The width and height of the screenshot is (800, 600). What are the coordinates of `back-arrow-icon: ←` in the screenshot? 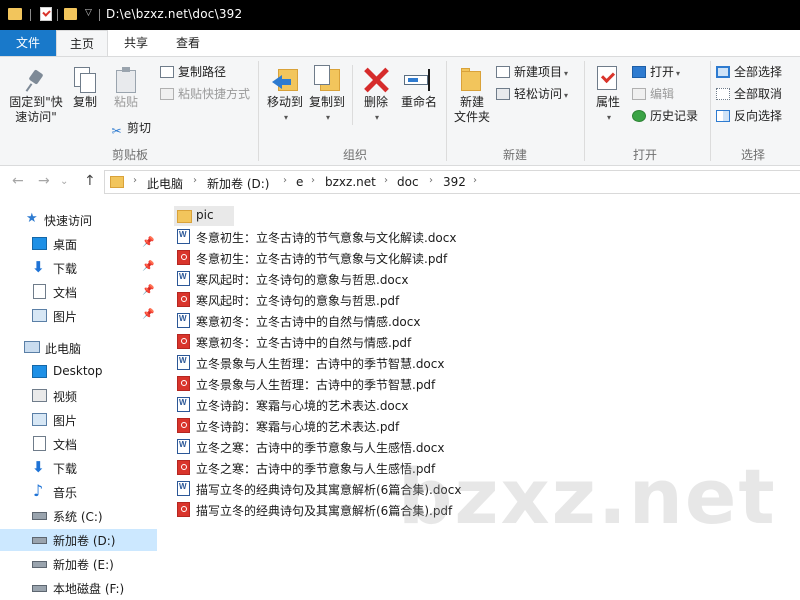 It's located at (18, 181).